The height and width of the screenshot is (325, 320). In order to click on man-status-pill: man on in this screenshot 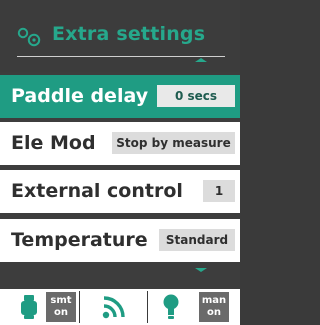, I will do `click(214, 307)`.